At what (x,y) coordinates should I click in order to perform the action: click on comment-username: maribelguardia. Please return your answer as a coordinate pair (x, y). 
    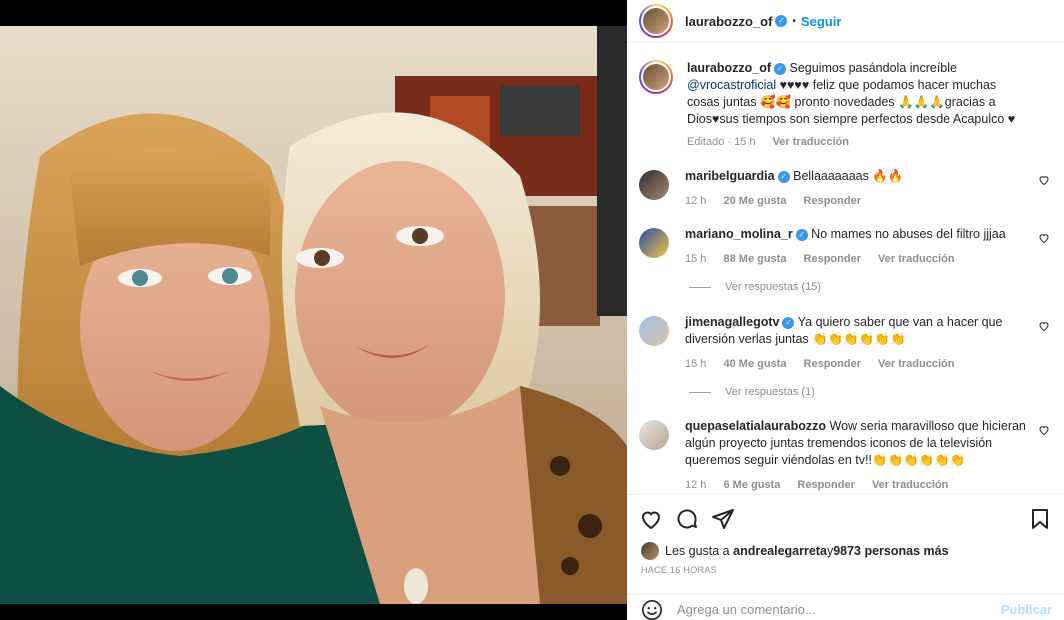
    Looking at the image, I should click on (730, 176).